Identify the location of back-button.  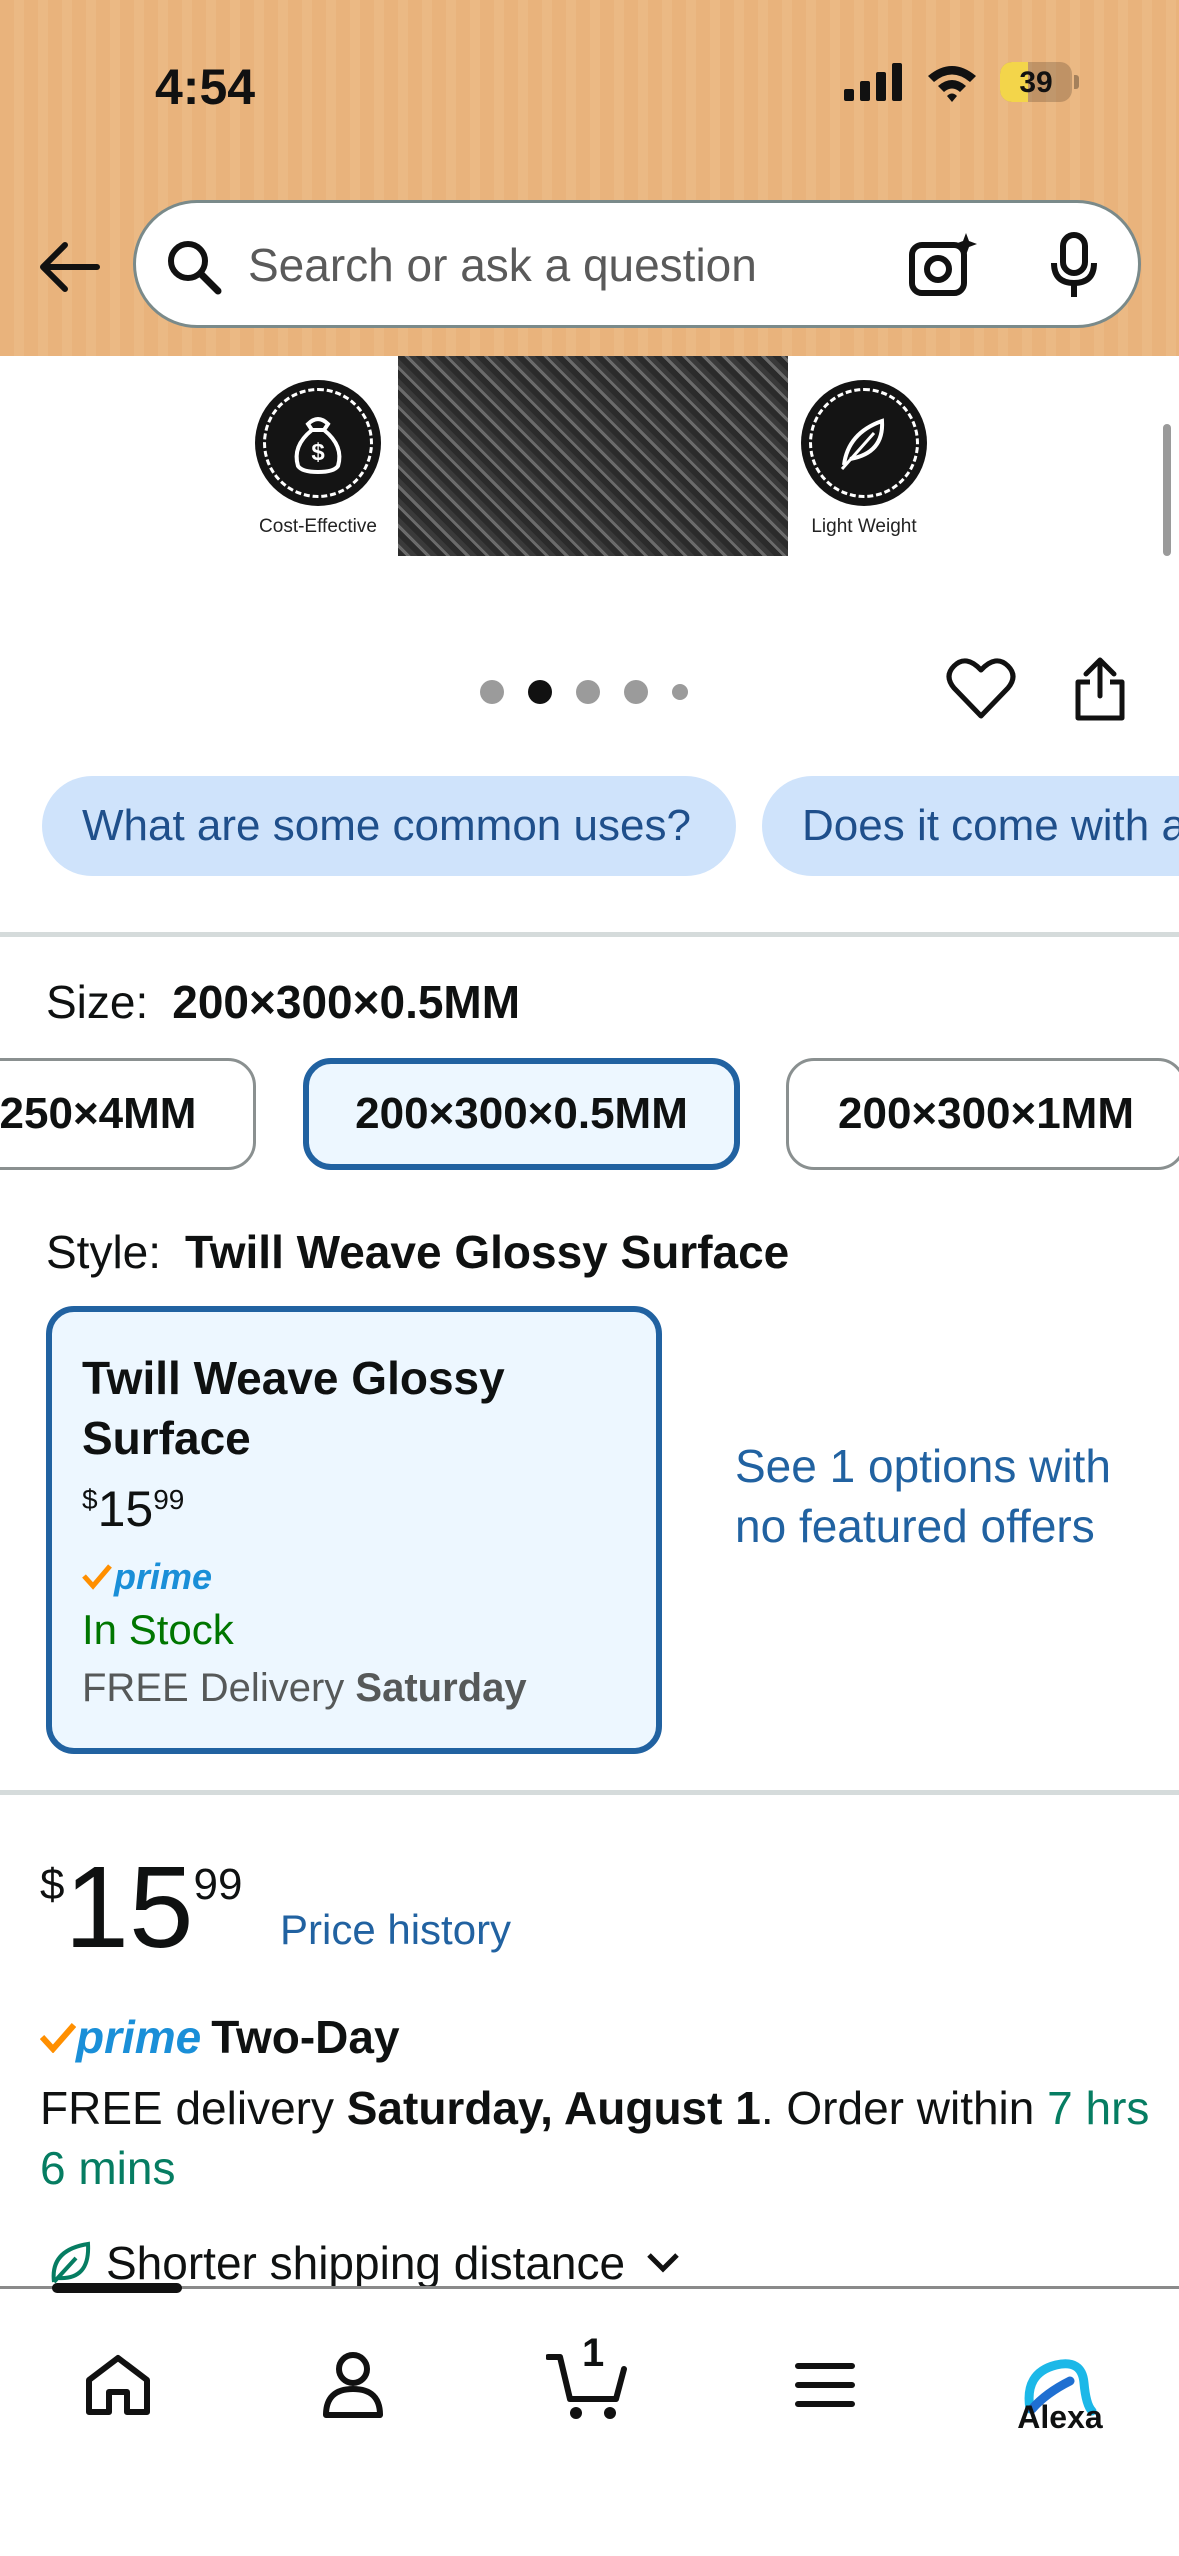
(69, 267).